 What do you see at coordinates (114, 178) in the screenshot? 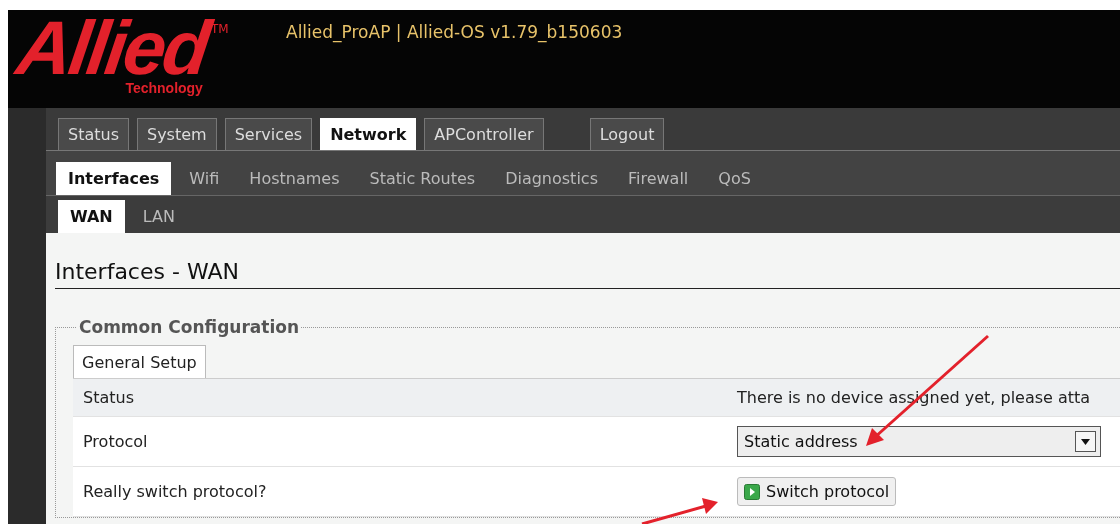
I see `subnav-tab: Interfaces` at bounding box center [114, 178].